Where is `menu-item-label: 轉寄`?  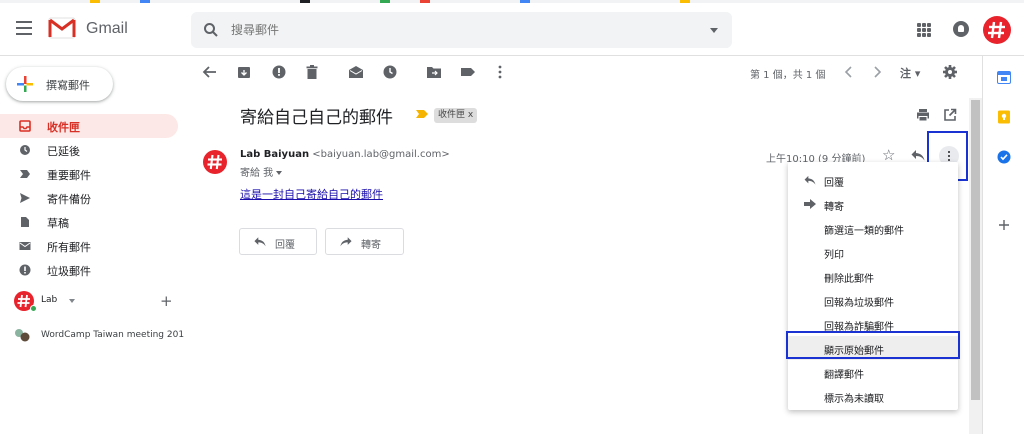 menu-item-label: 轉寄 is located at coordinates (834, 207).